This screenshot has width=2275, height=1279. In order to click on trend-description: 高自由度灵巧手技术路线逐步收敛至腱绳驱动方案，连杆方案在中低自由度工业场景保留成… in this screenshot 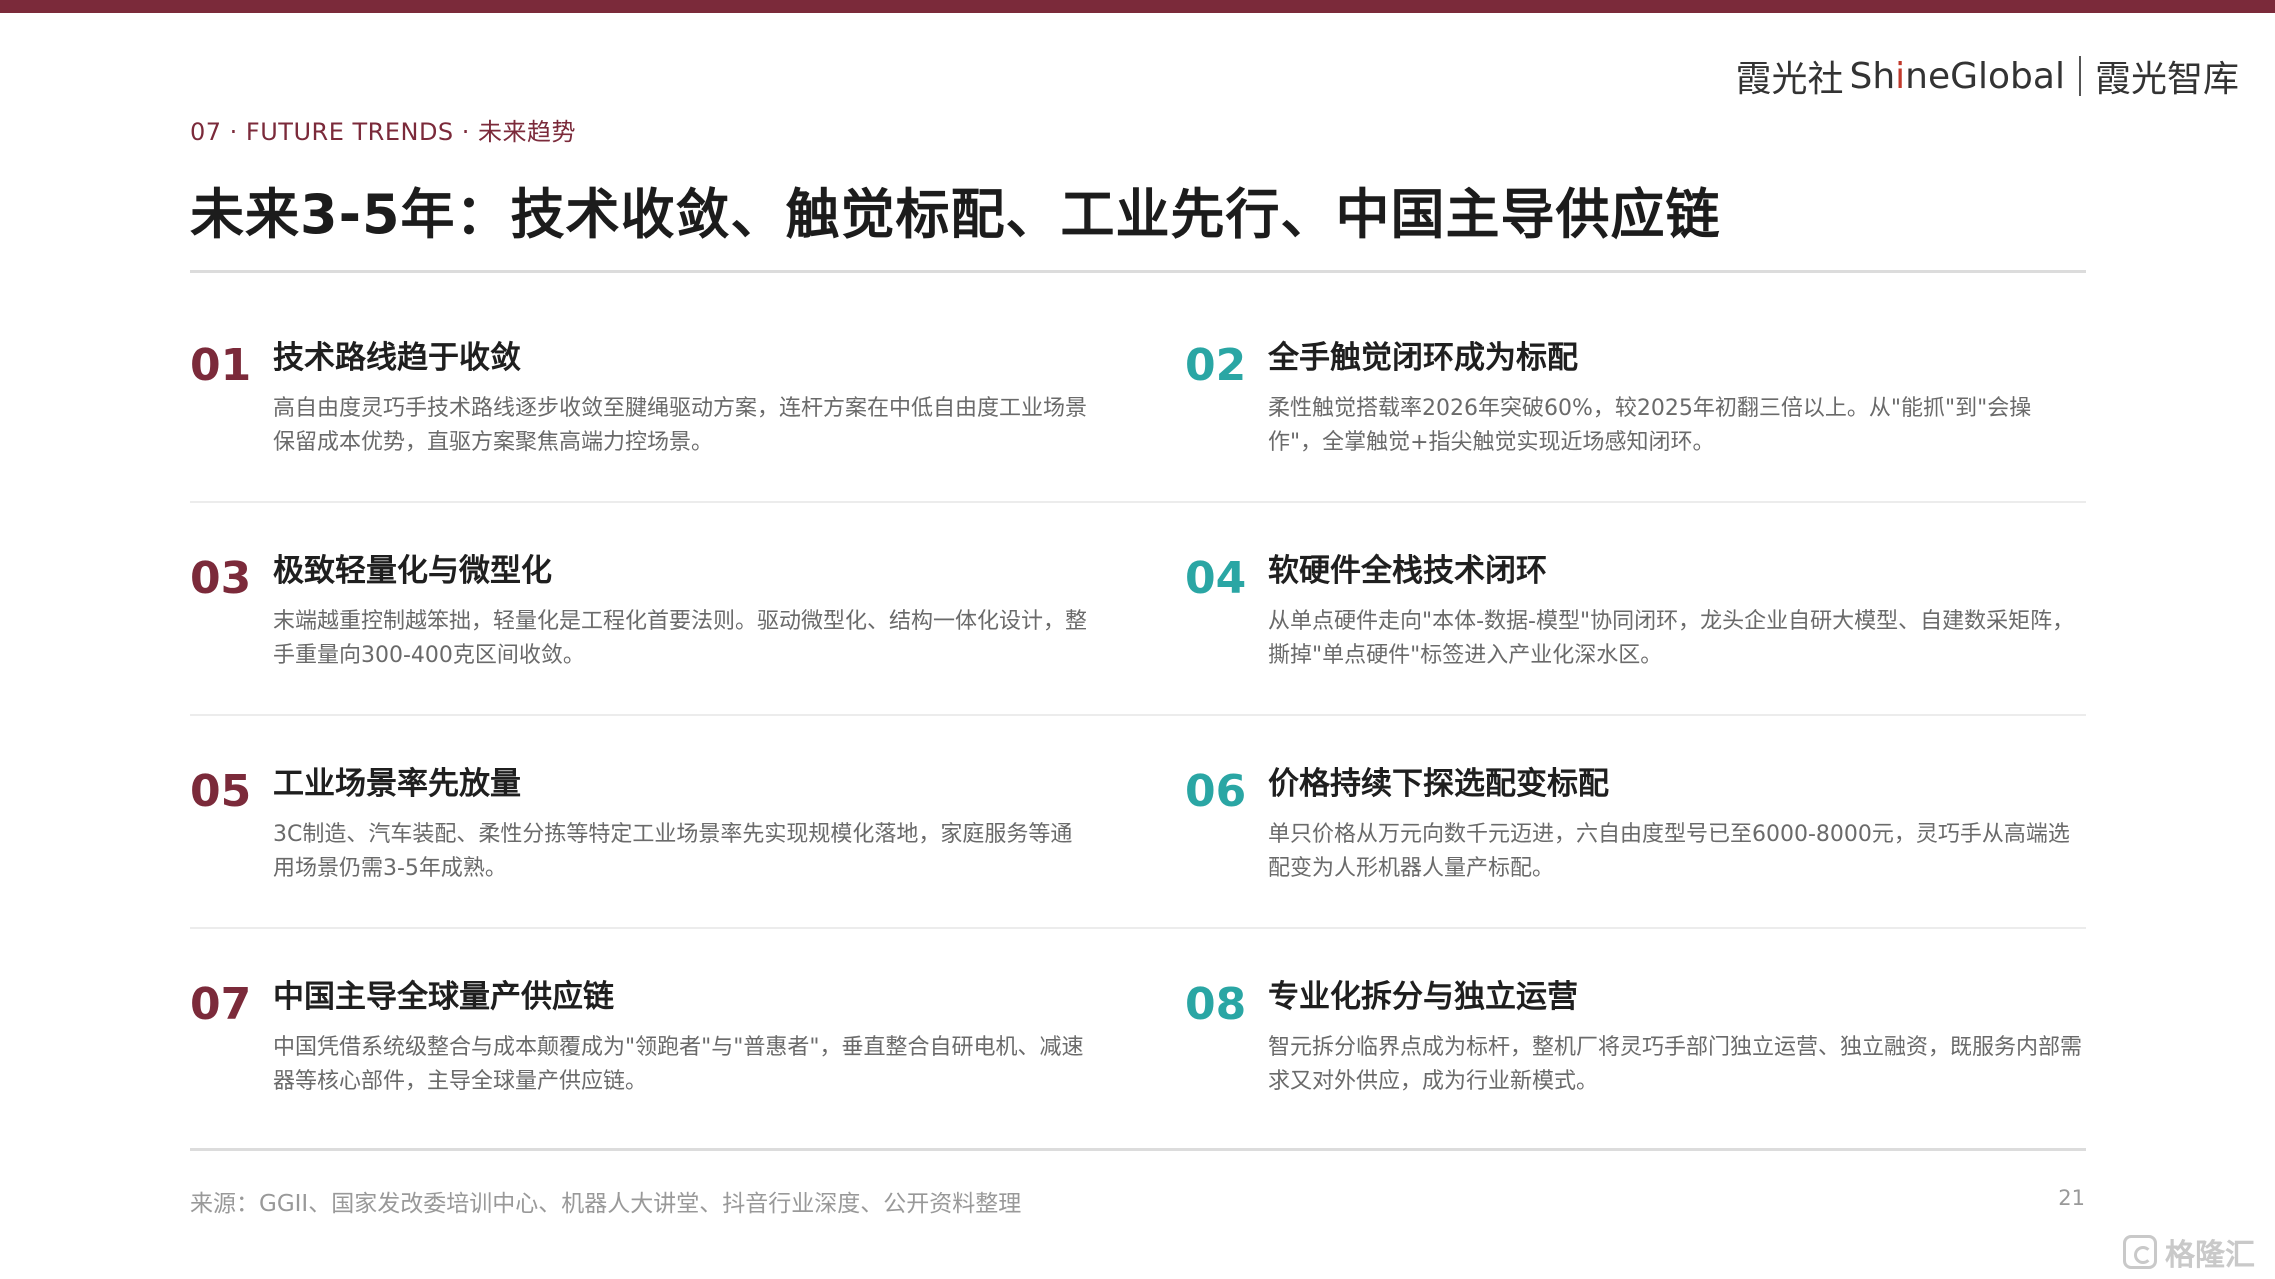, I will do `click(680, 425)`.